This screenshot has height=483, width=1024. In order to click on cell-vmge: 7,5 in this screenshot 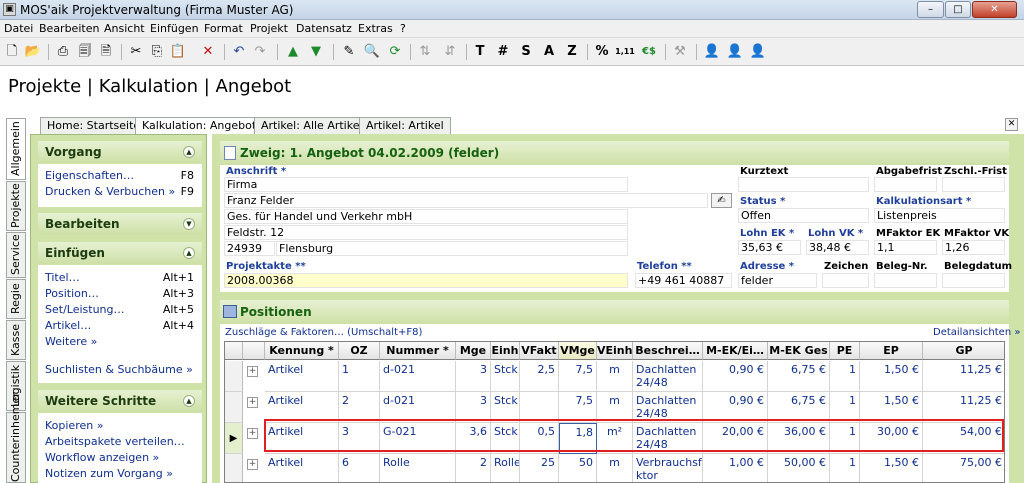, I will do `click(578, 407)`.